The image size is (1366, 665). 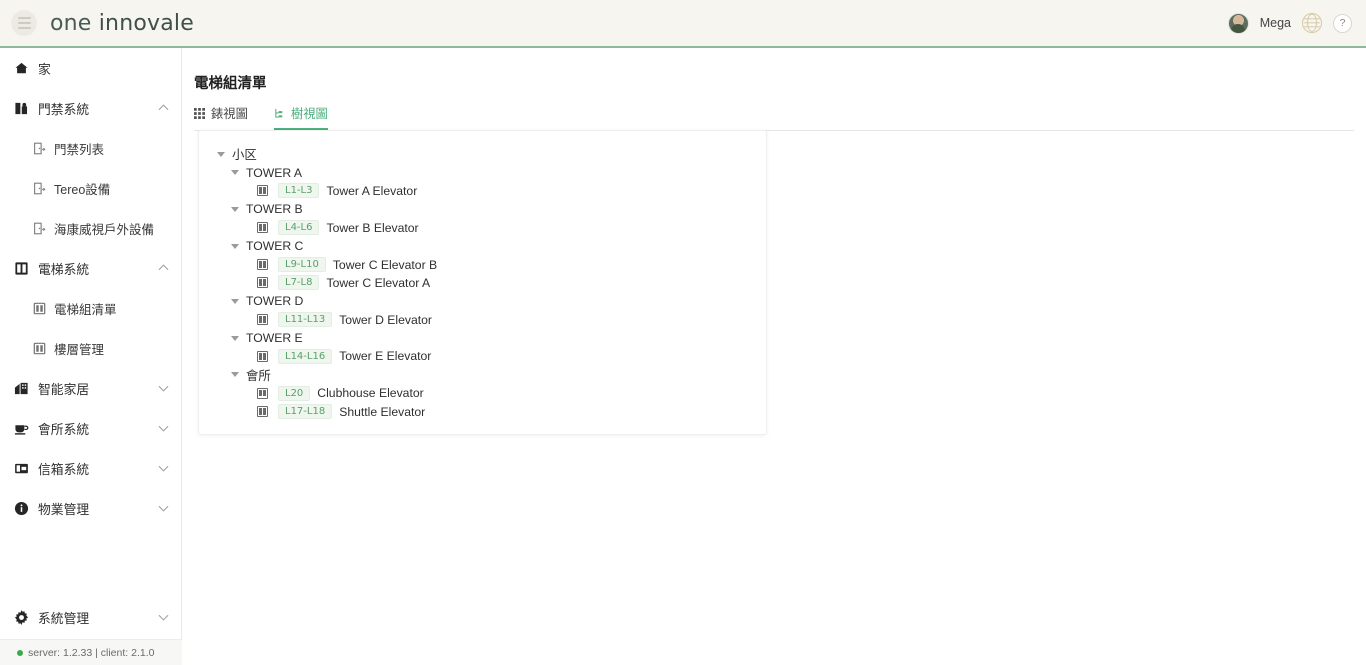 I want to click on brand-logo: one innovale, so click(x=122, y=23).